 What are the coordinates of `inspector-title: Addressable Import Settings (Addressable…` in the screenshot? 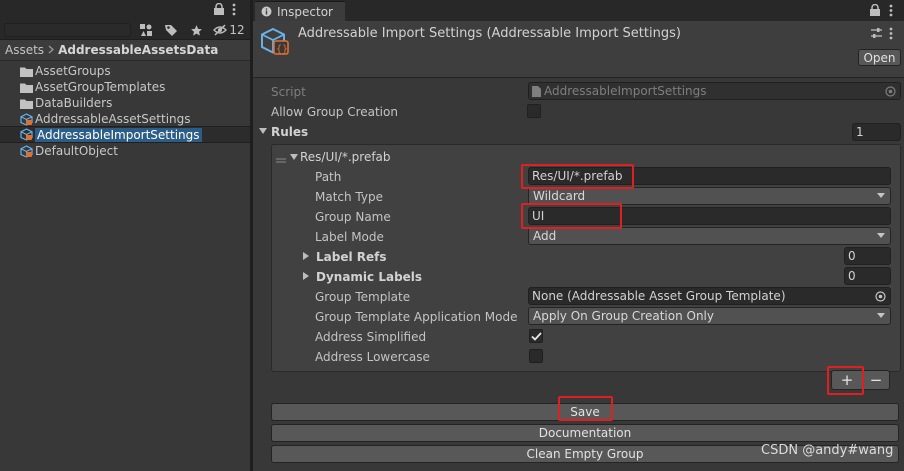 It's located at (489, 33).